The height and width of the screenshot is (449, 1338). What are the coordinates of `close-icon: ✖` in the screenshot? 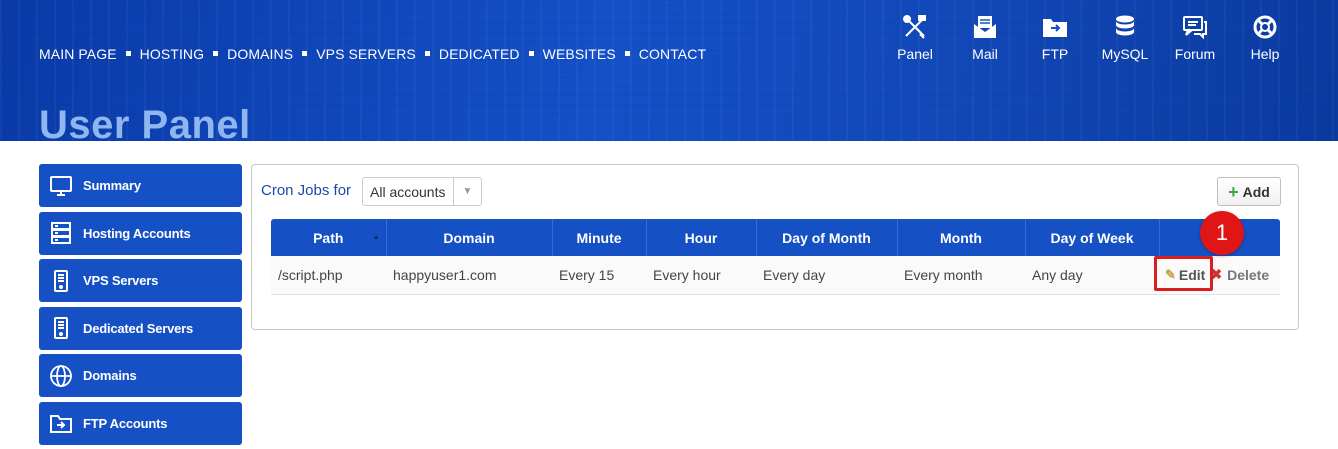 It's located at (1216, 274).